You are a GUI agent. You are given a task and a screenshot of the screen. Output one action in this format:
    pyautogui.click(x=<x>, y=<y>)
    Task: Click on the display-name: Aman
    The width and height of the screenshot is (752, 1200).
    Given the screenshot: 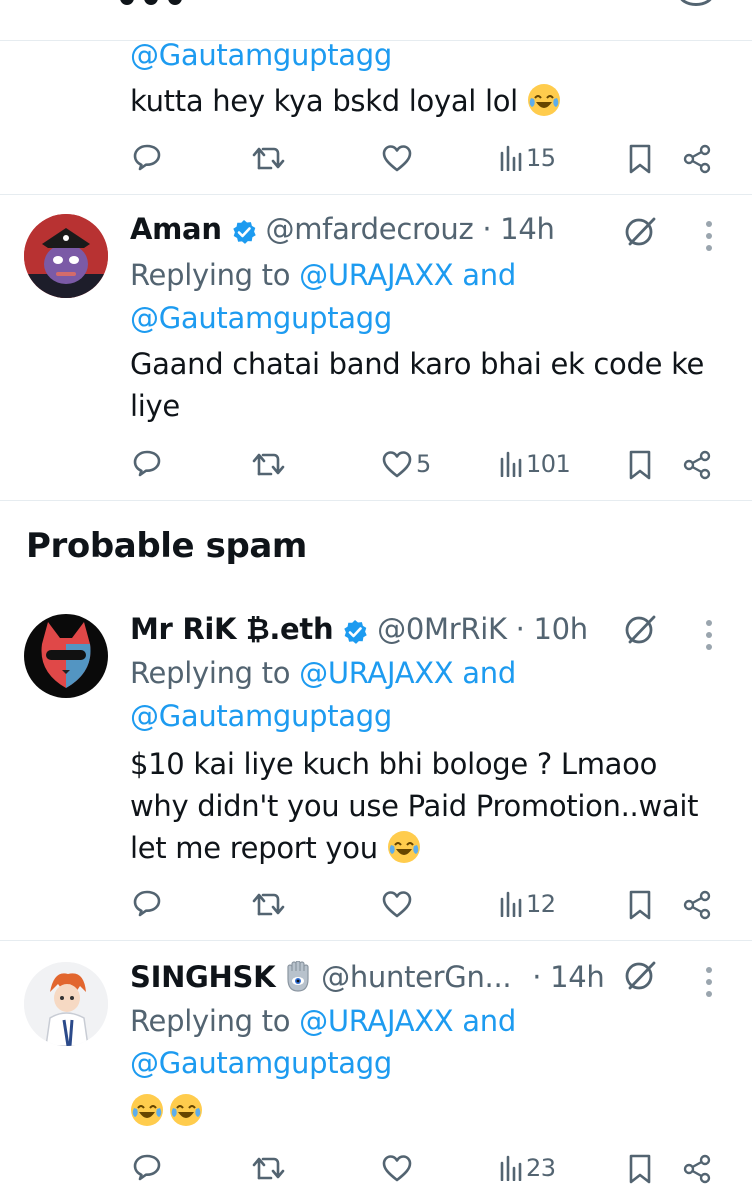 What is the action you would take?
    pyautogui.click(x=176, y=229)
    